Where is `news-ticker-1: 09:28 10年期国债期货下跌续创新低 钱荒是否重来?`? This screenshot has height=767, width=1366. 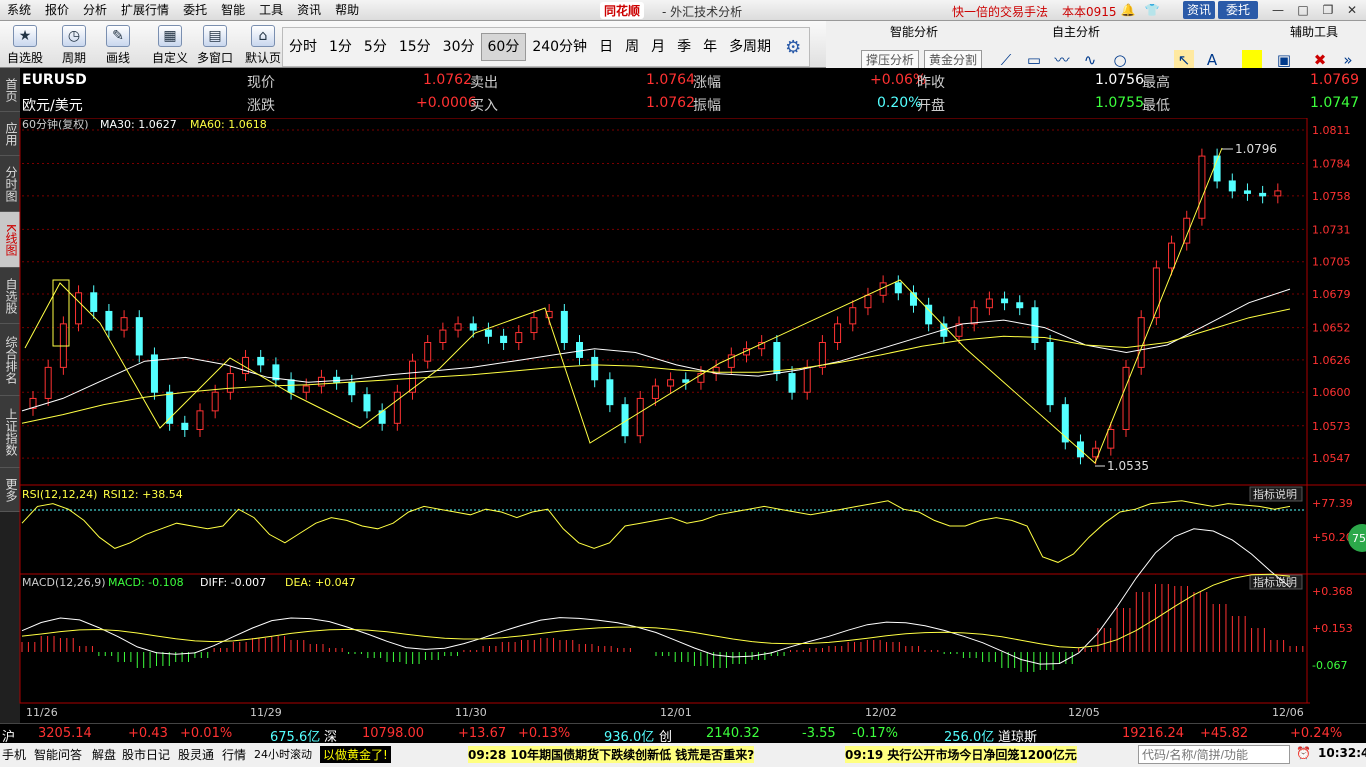 news-ticker-1: 09:28 10年期国债期货下跌续创新低 钱荒是否重来? is located at coordinates (611, 754).